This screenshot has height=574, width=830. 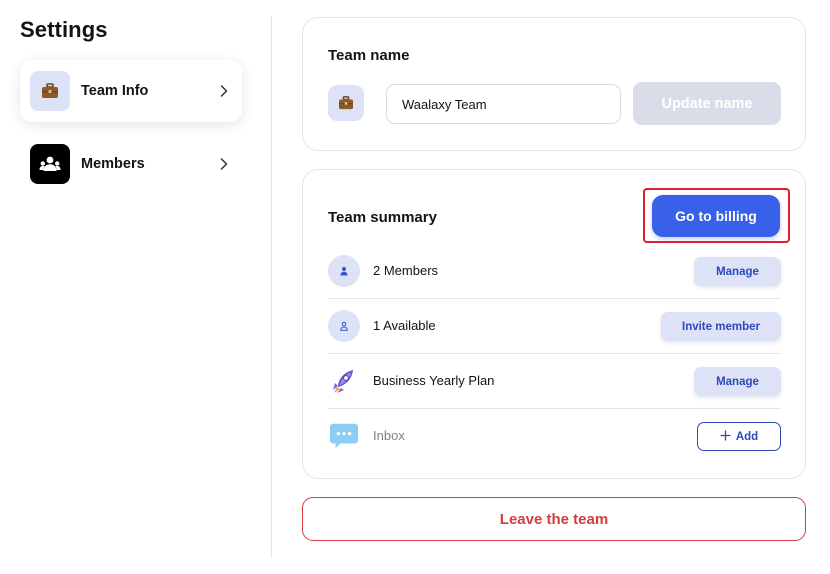 What do you see at coordinates (115, 91) in the screenshot?
I see `sidebar-item-label: Team Info` at bounding box center [115, 91].